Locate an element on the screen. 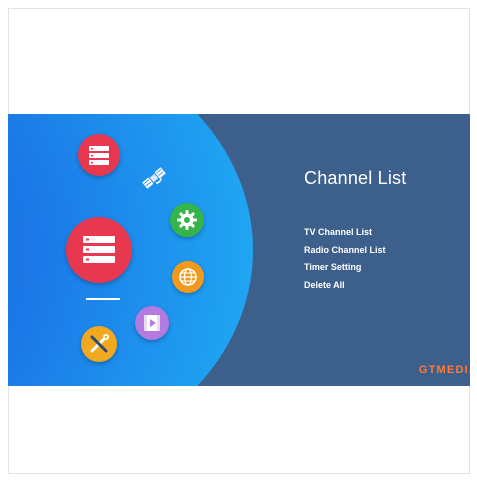 This screenshot has width=477, height=481. satellite-glyph-icon is located at coordinates (154, 178).